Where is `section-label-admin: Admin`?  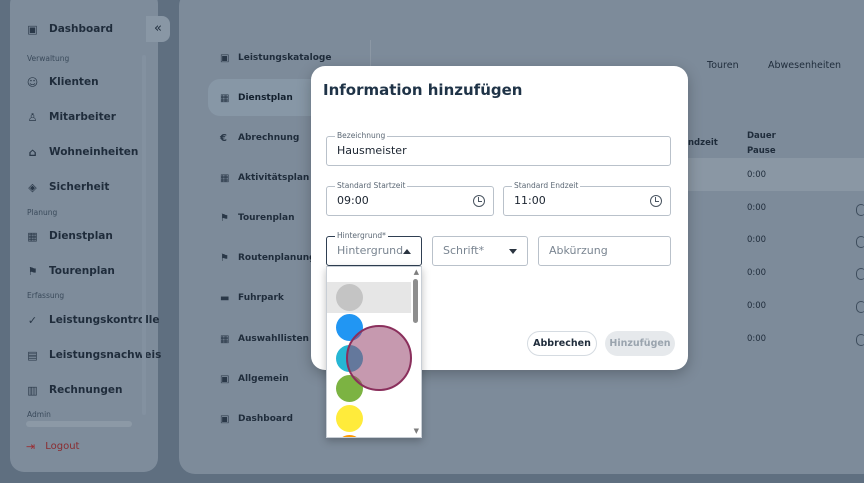 section-label-admin: Admin is located at coordinates (39, 414).